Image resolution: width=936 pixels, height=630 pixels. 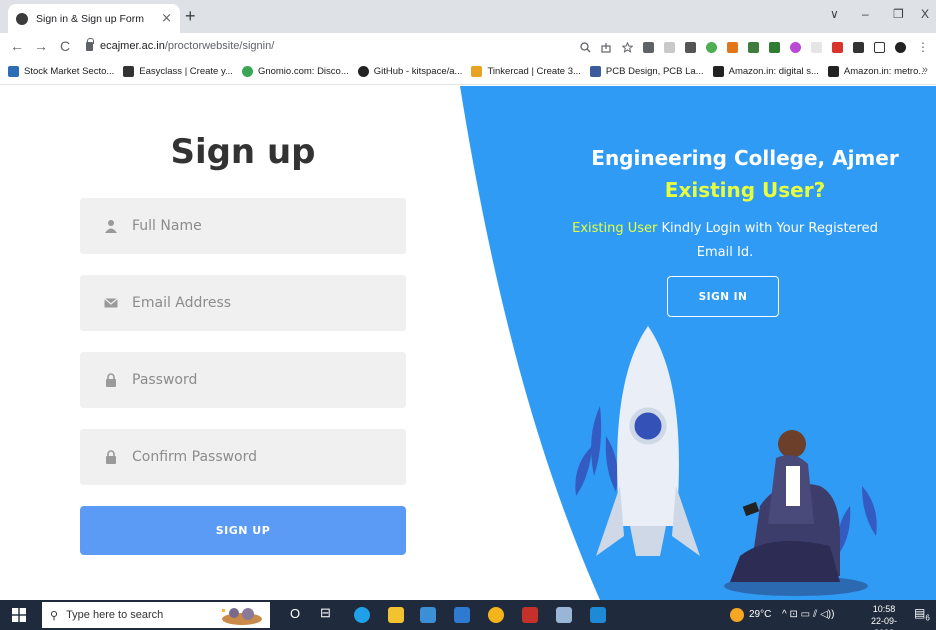 I want to click on password-input, so click(x=262, y=380).